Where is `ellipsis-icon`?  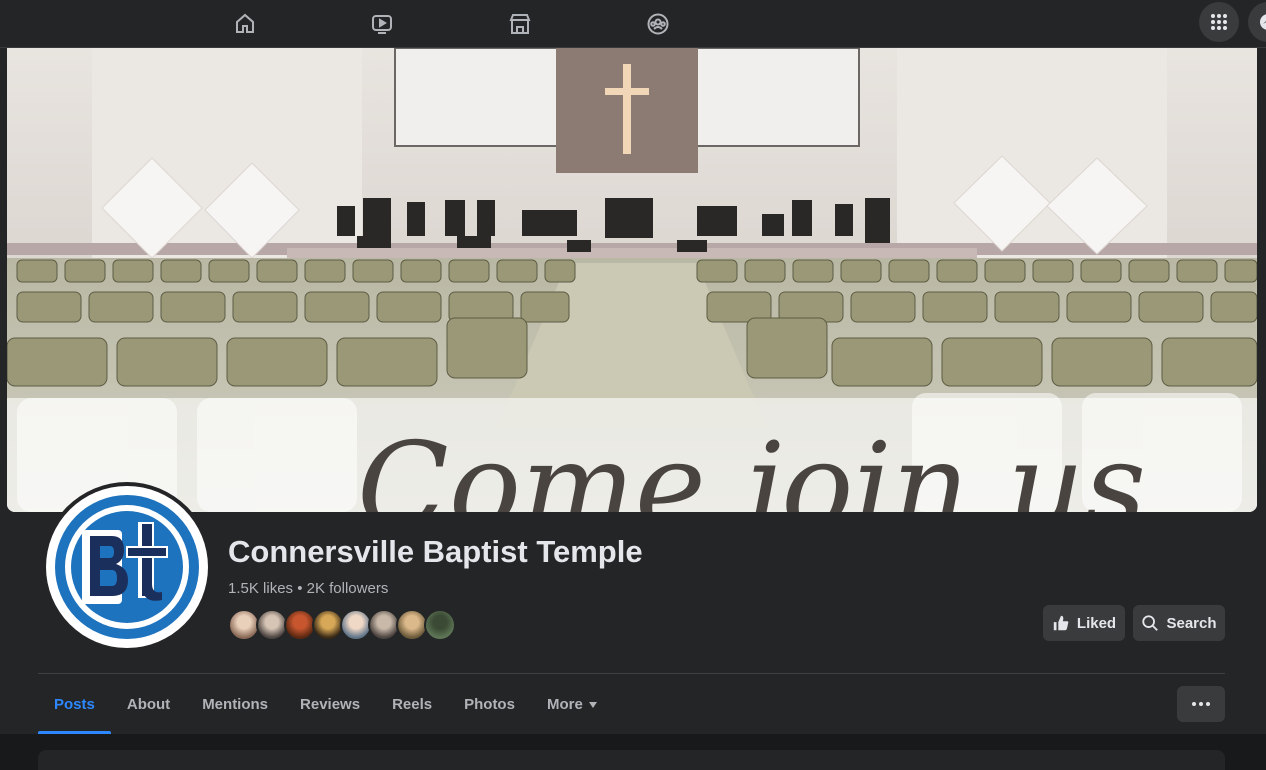
ellipsis-icon is located at coordinates (1194, 704).